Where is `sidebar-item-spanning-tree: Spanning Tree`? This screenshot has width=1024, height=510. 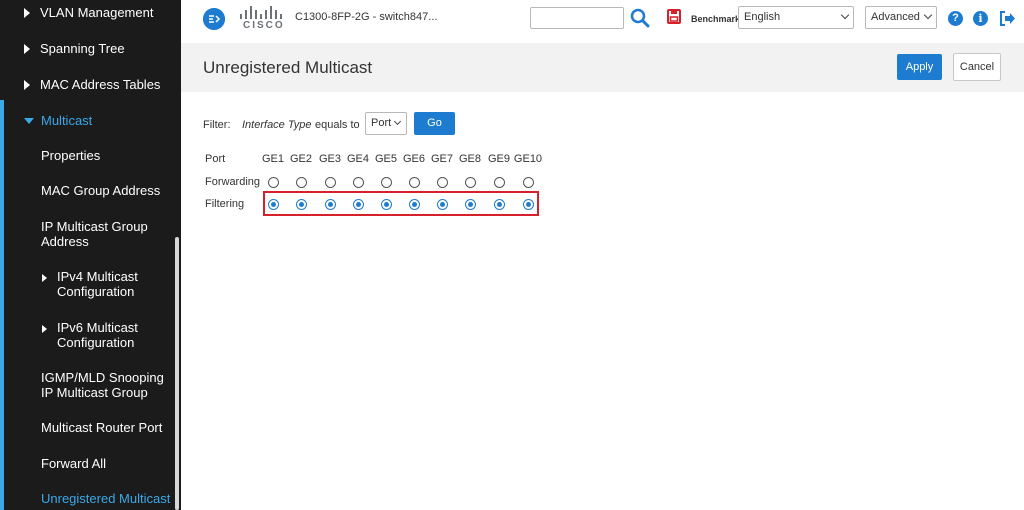 sidebar-item-spanning-tree: Spanning Tree is located at coordinates (74, 48).